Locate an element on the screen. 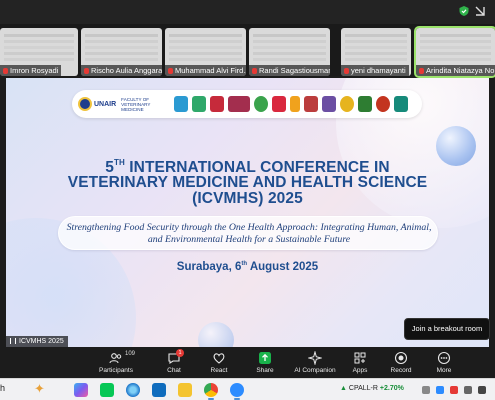 The image size is (495, 400). stock-ticker-widget: ▲ CPALL-R +2.70% is located at coordinates (372, 388).